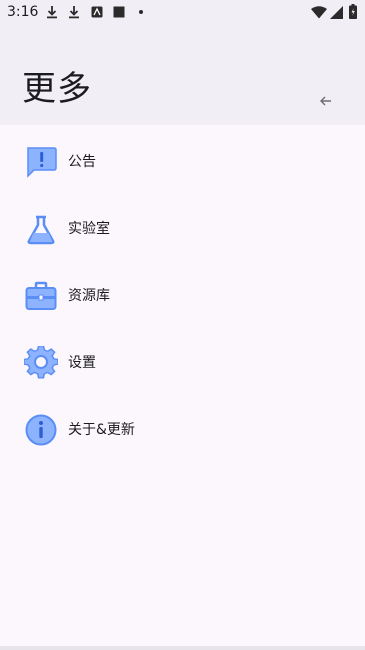 Image resolution: width=365 pixels, height=650 pixels. Describe the element at coordinates (182, 648) in the screenshot. I see `gesture-bar` at that location.